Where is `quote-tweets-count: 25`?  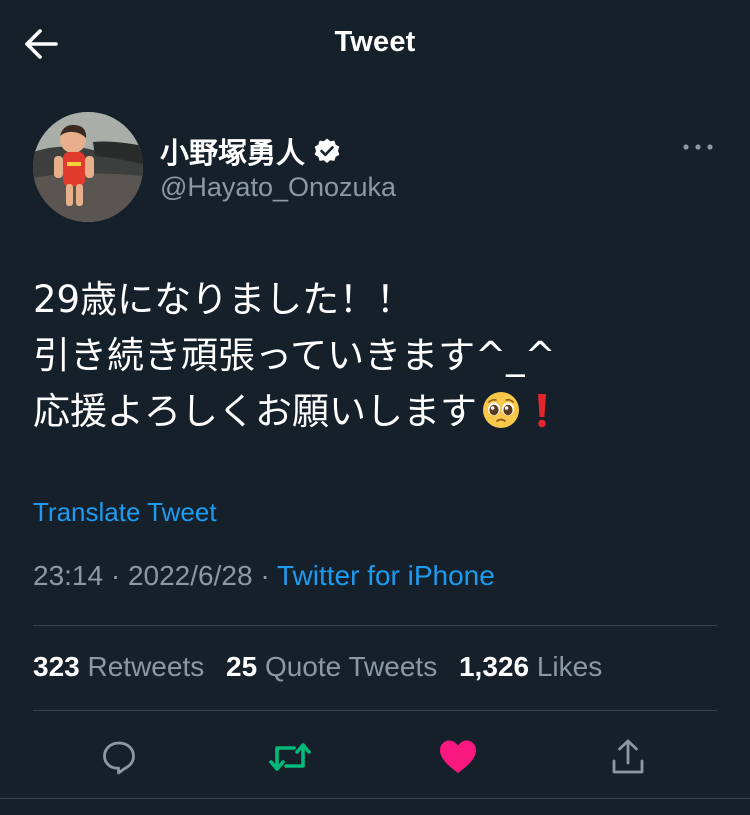
quote-tweets-count: 25 is located at coordinates (242, 666).